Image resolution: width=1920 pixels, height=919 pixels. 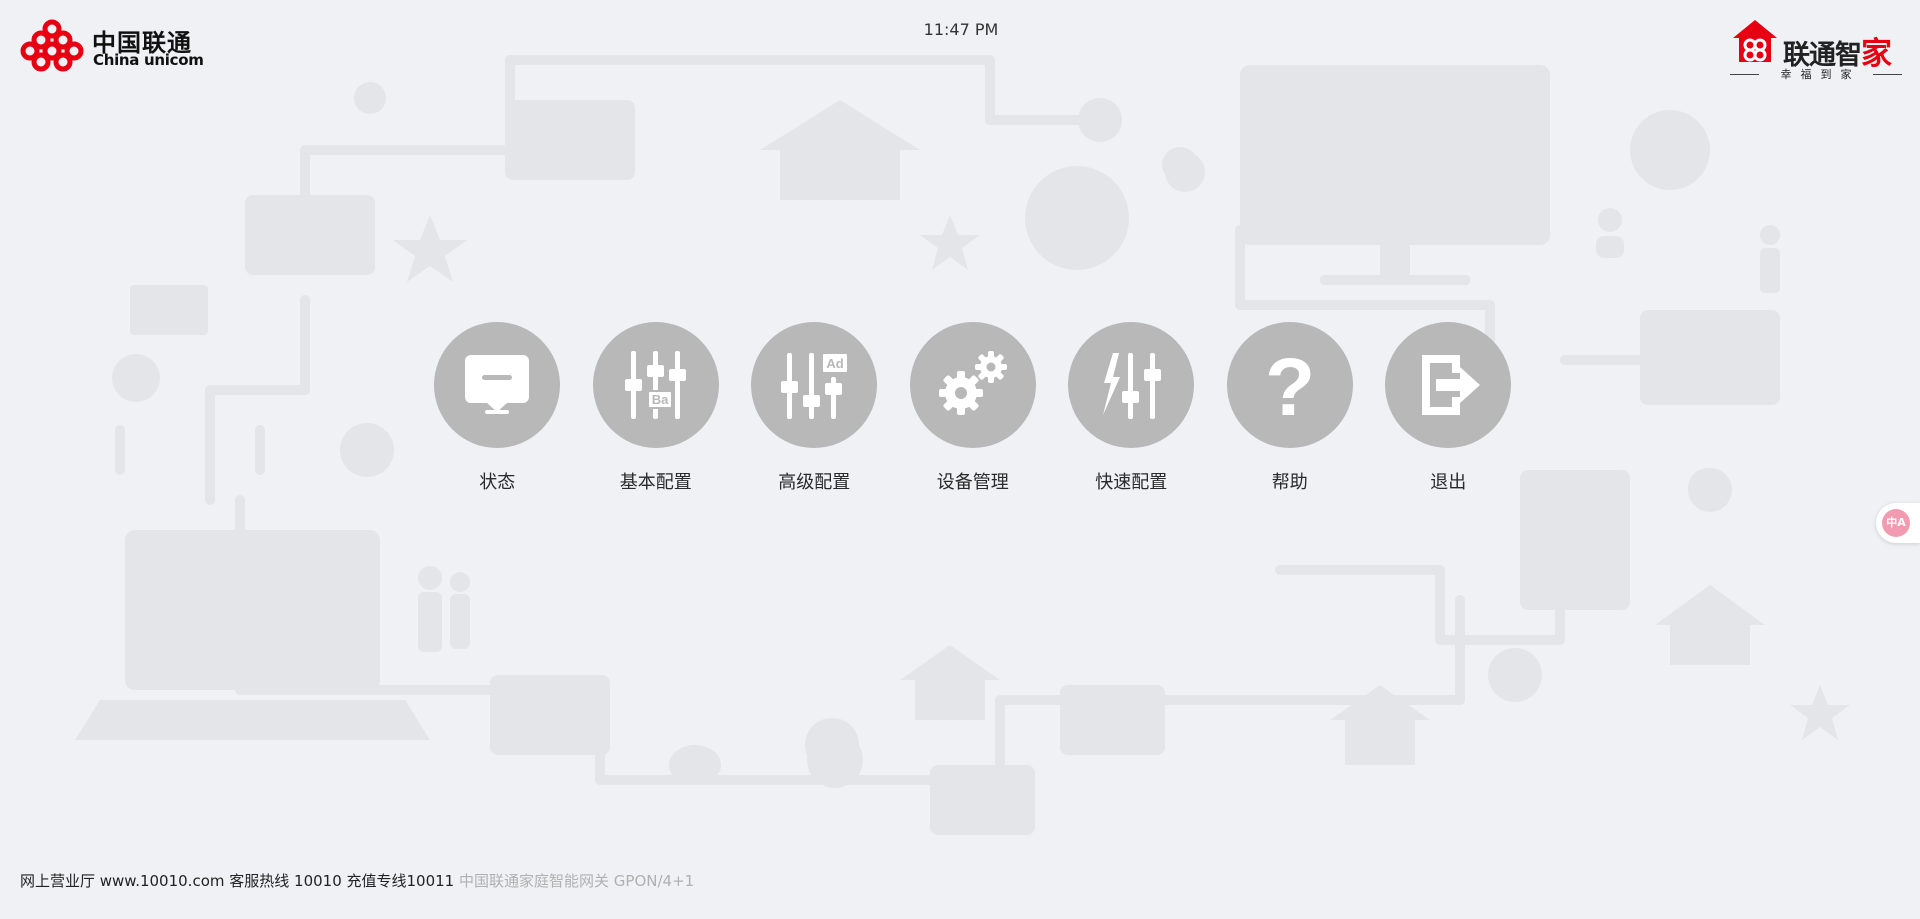 I want to click on menu-item-help: ? 帮助, so click(x=1290, y=408).